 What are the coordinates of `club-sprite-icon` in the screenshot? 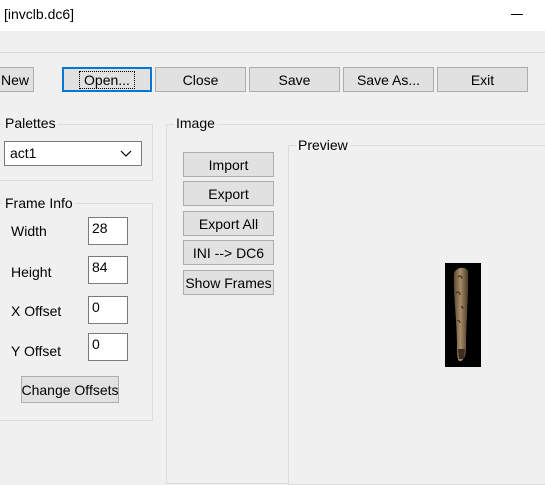 It's located at (461, 314).